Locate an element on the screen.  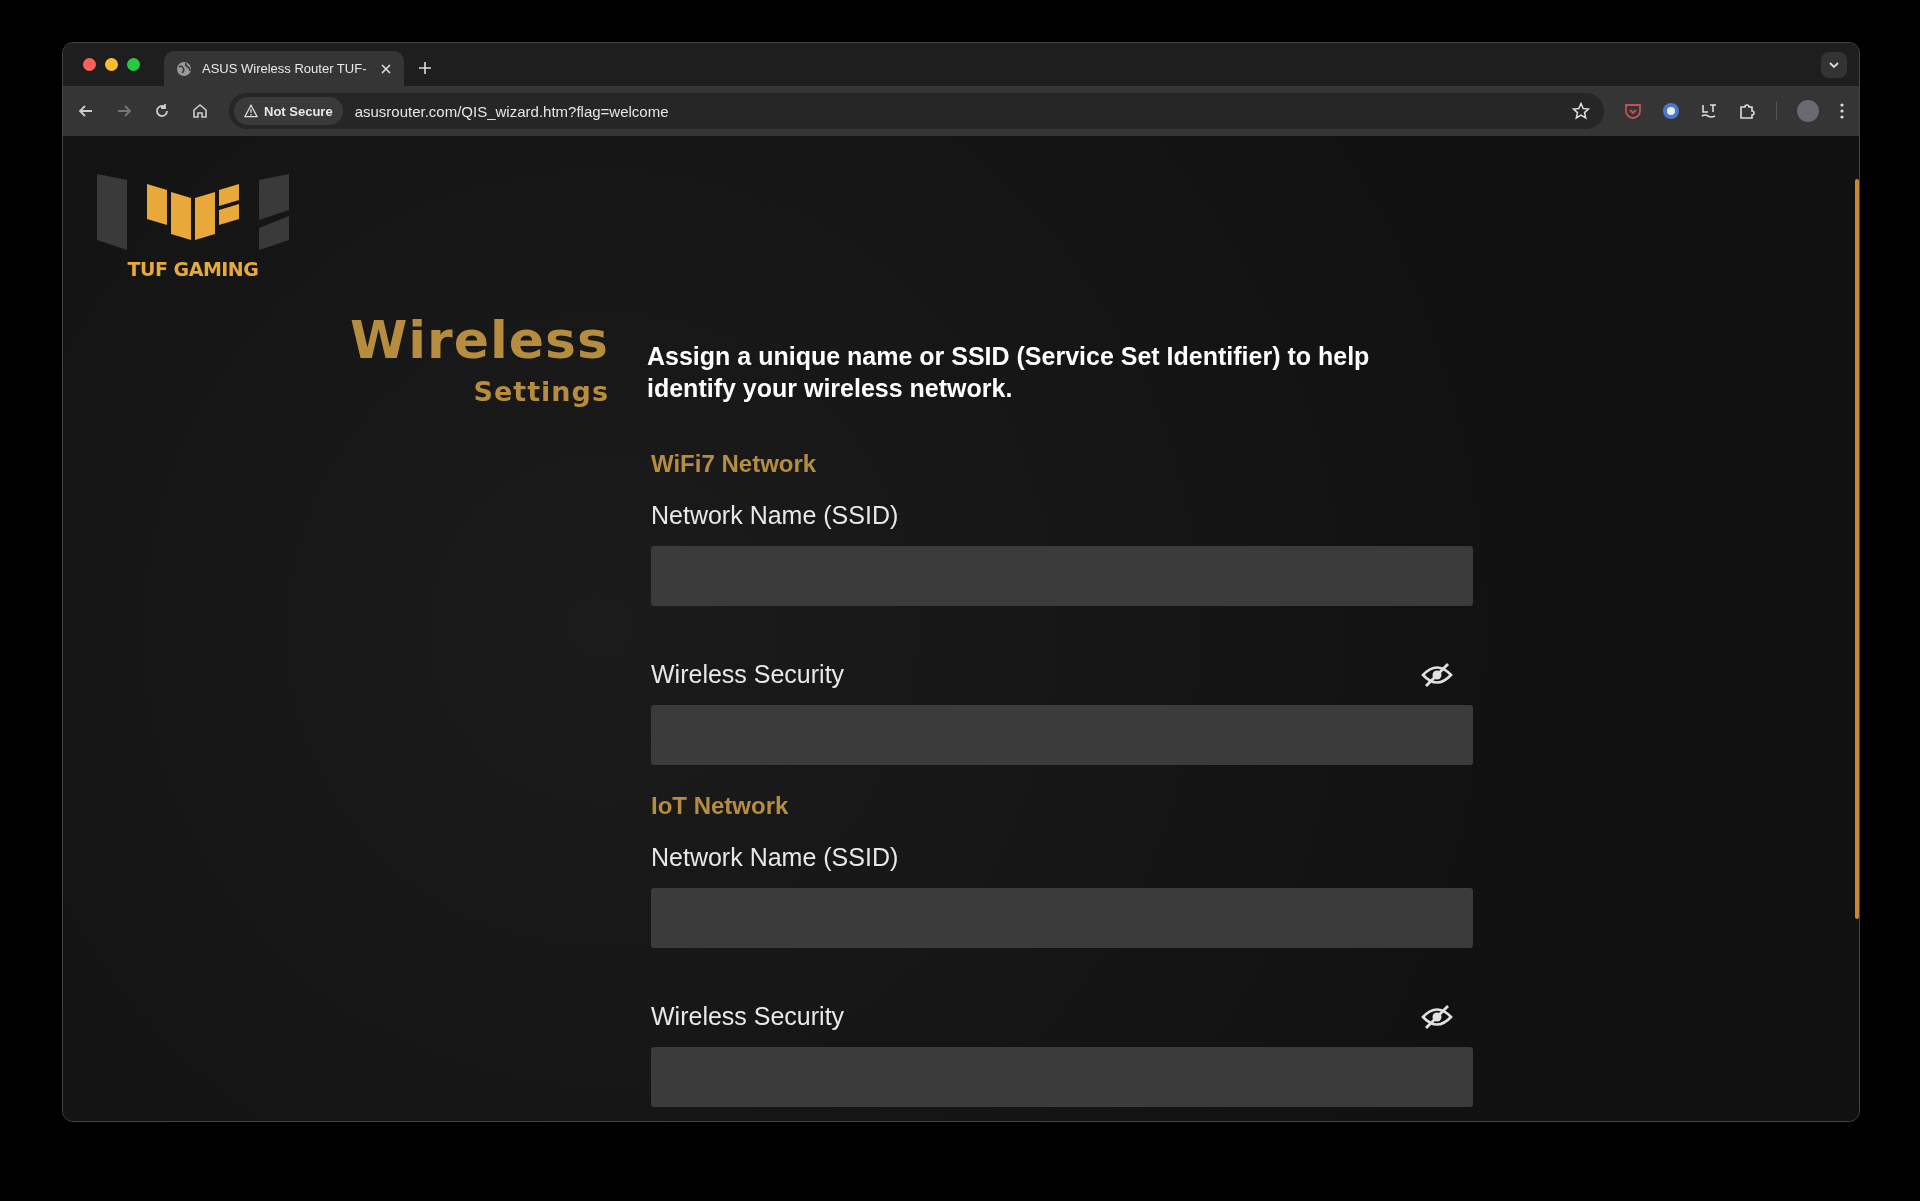
close-tab-icon is located at coordinates (386, 68).